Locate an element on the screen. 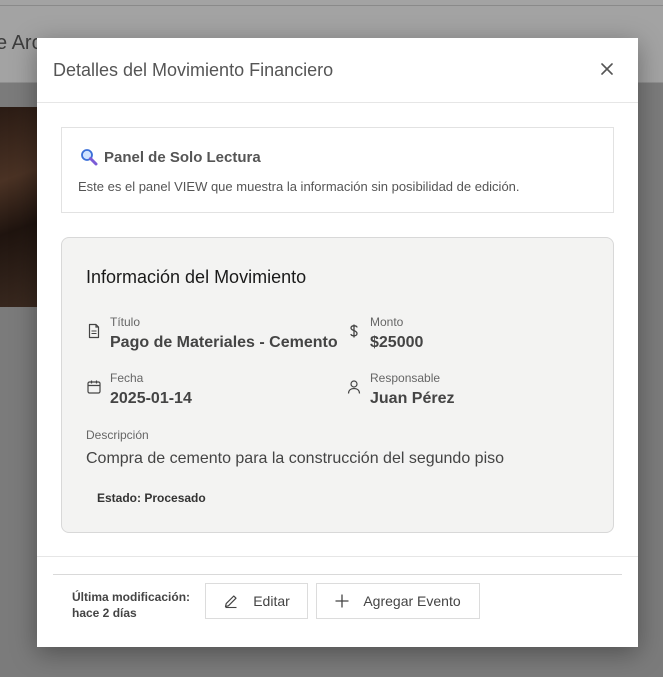 This screenshot has width=663, height=677. field-date-value: 2025-01-14 is located at coordinates (151, 398).